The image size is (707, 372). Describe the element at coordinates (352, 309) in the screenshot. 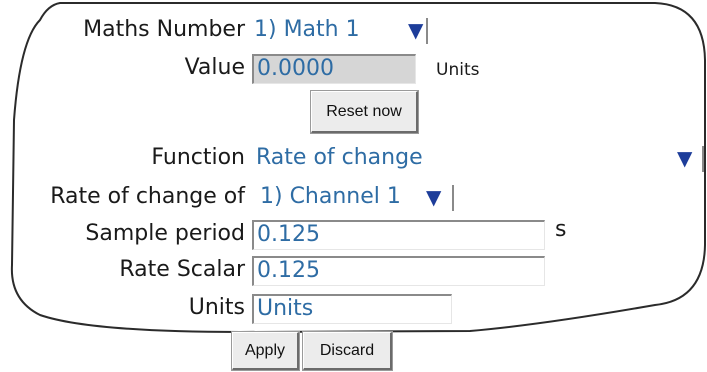

I see `units-input: Units` at that location.